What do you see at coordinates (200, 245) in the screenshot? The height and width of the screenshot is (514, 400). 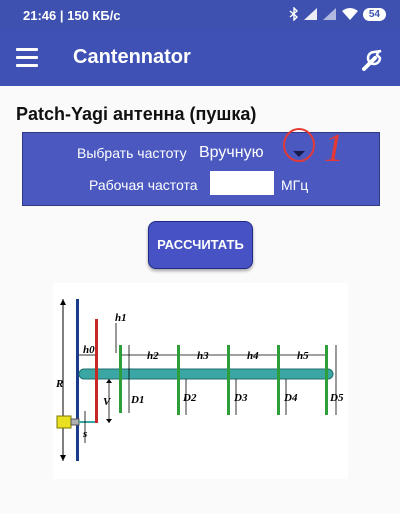 I see `calculate-button: РАССЧИТАТЬ` at bounding box center [200, 245].